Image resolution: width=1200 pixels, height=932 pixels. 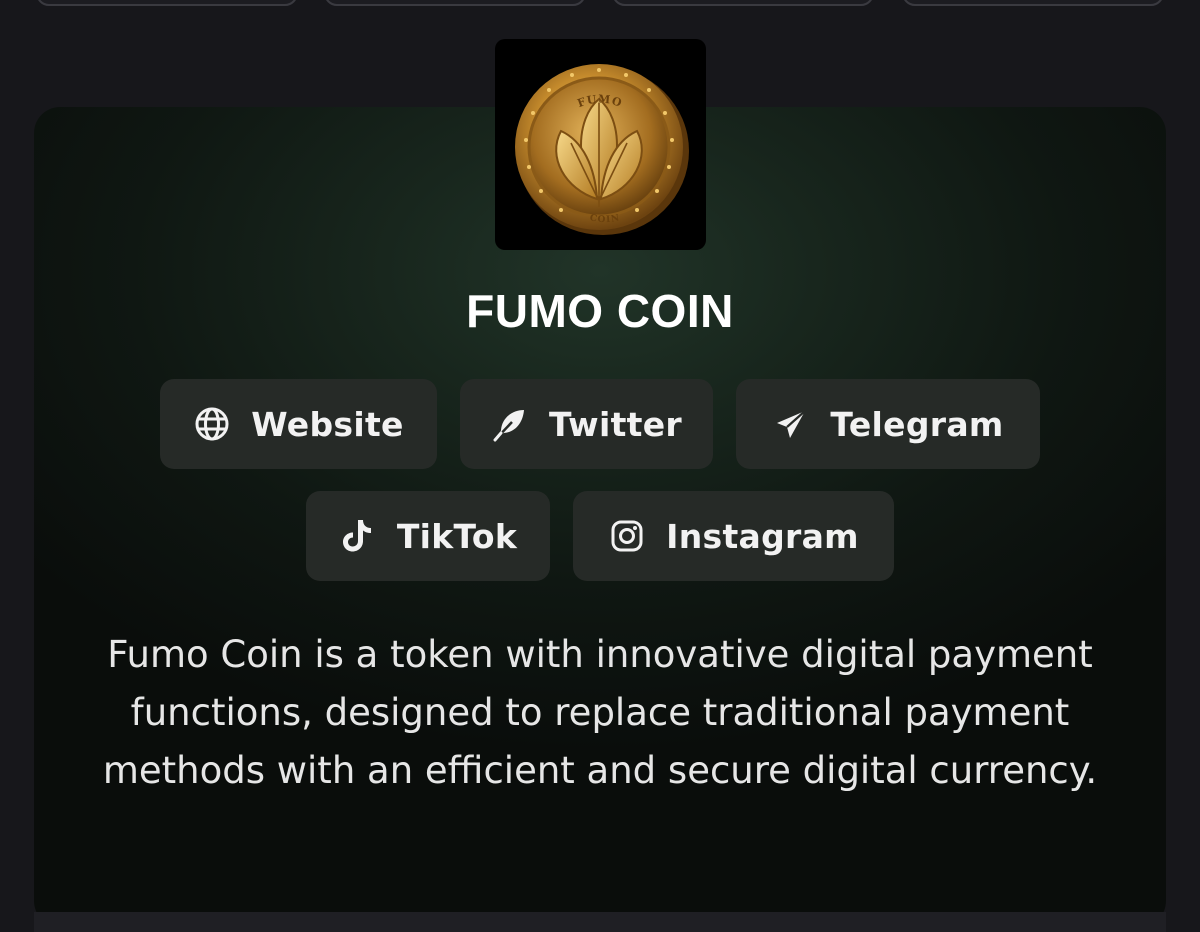 I want to click on feather-icon, so click(x=510, y=424).